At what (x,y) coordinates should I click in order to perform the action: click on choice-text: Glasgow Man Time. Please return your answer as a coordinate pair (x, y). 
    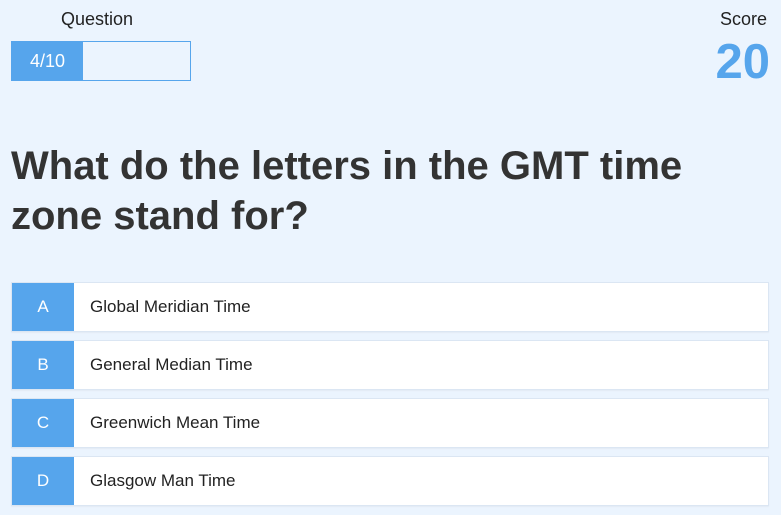
    Looking at the image, I should click on (163, 480).